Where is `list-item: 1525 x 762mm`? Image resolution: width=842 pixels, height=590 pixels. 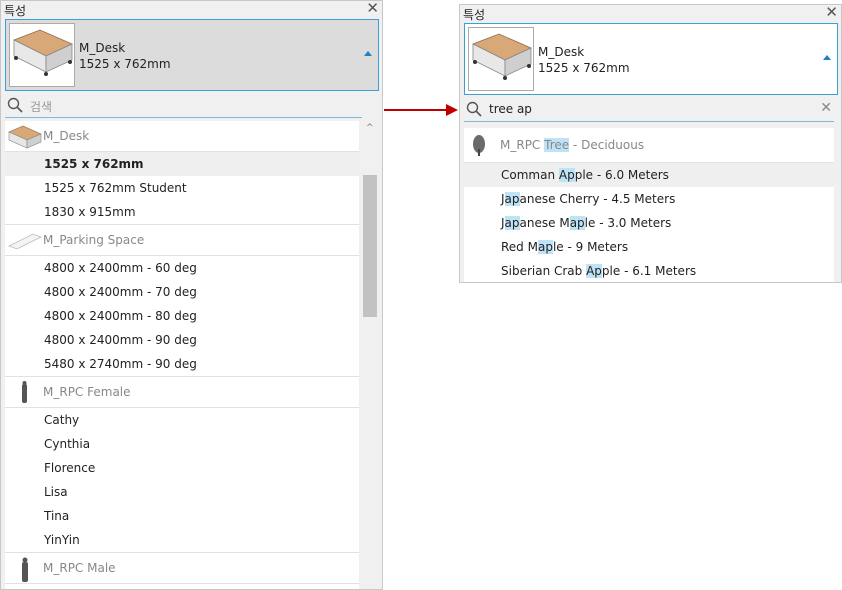
list-item: 1525 x 762mm is located at coordinates (182, 164).